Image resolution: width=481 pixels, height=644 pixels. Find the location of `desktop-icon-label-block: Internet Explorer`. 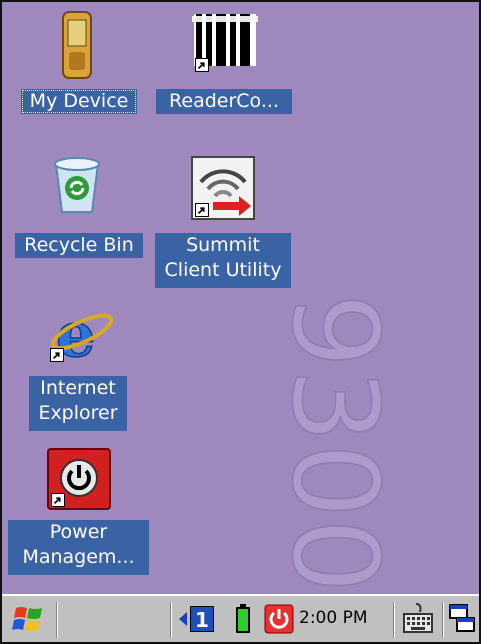

desktop-icon-label-block: Internet Explorer is located at coordinates (78, 403).